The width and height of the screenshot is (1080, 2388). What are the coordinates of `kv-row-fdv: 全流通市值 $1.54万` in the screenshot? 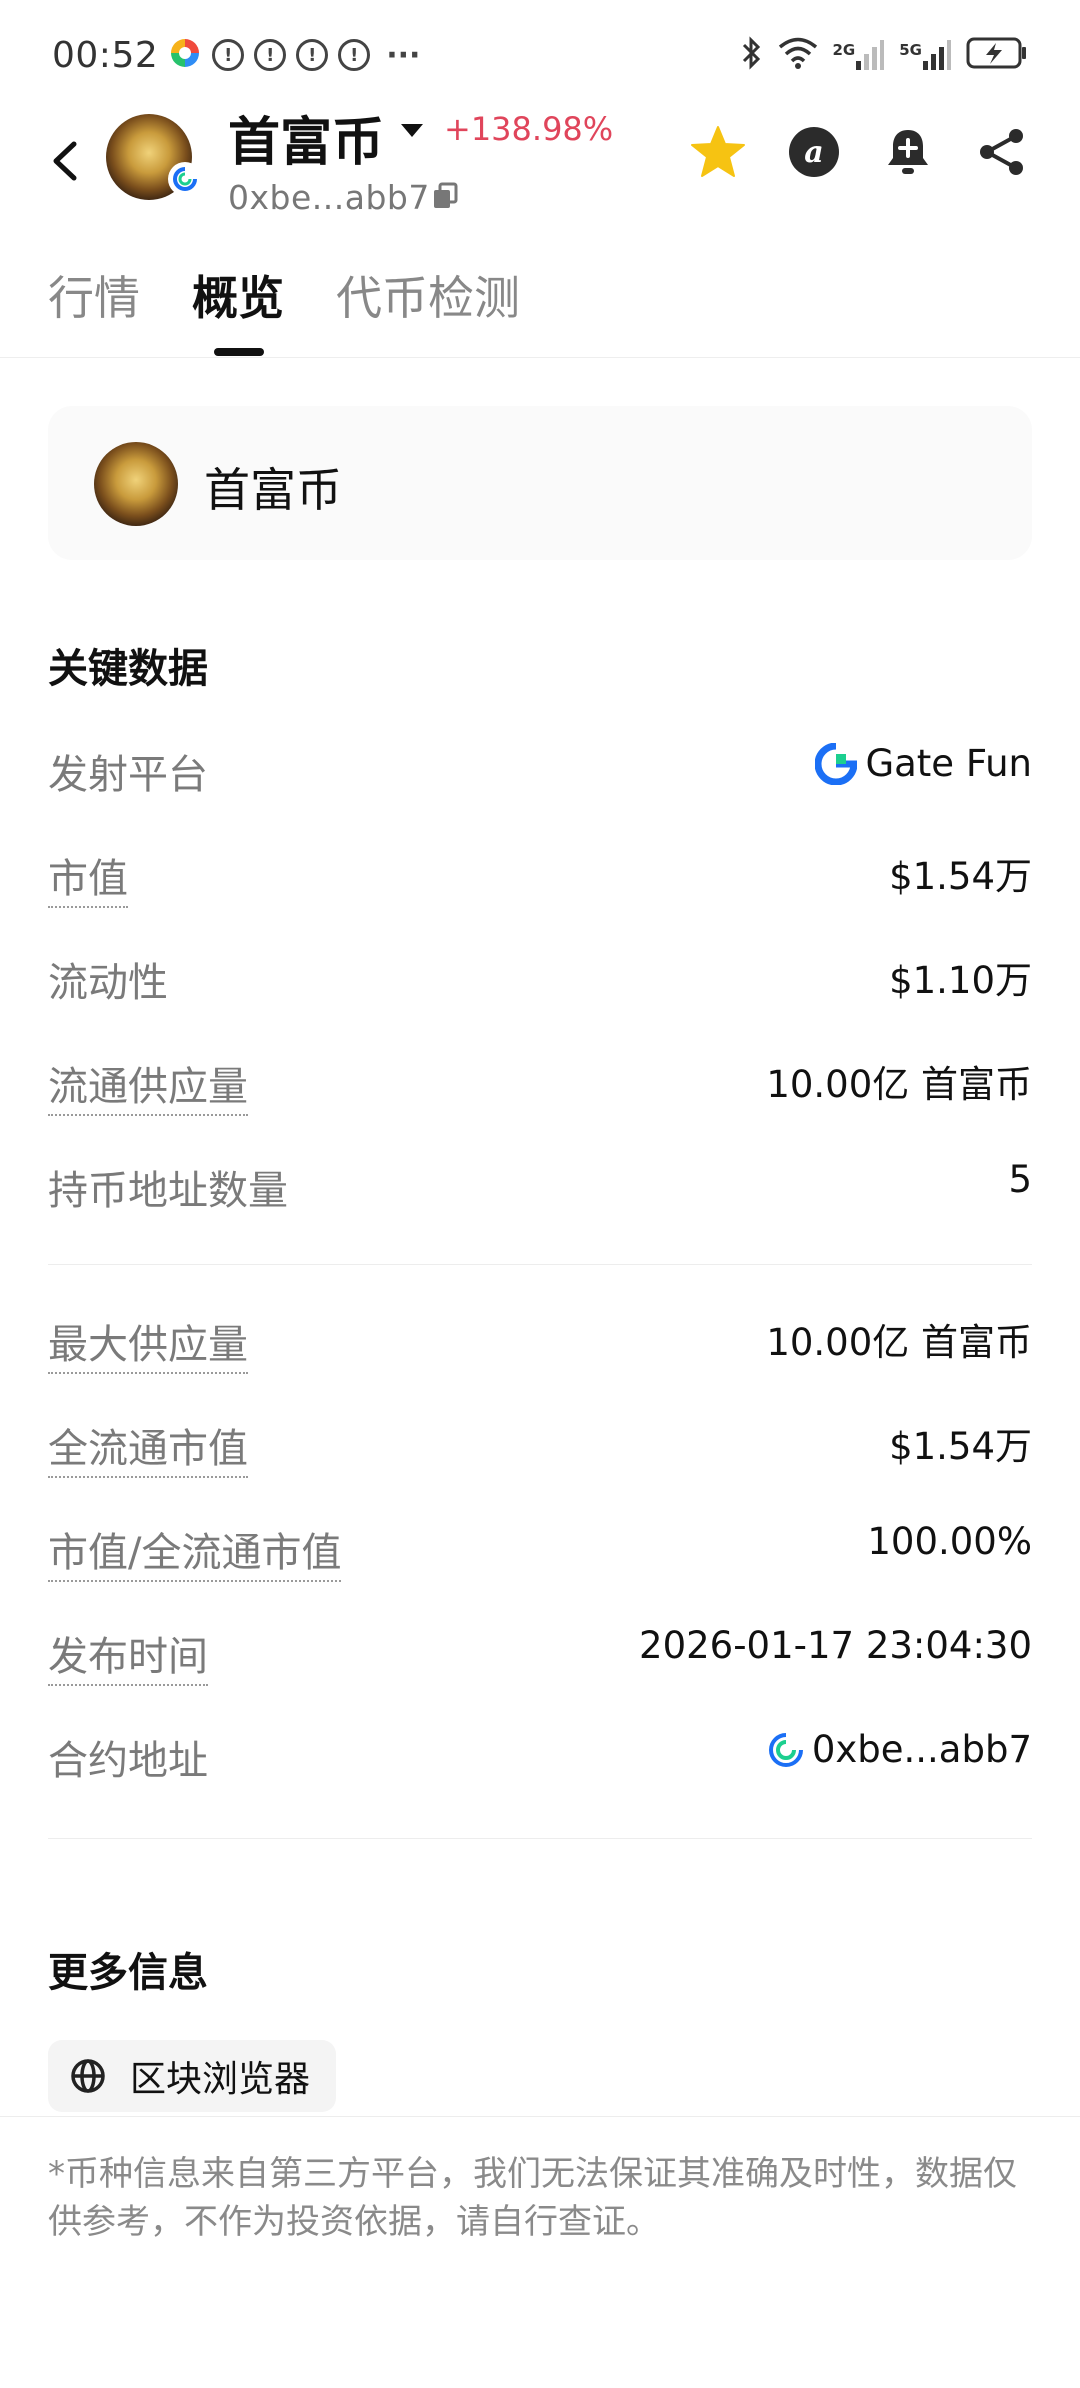 It's located at (540, 1444).